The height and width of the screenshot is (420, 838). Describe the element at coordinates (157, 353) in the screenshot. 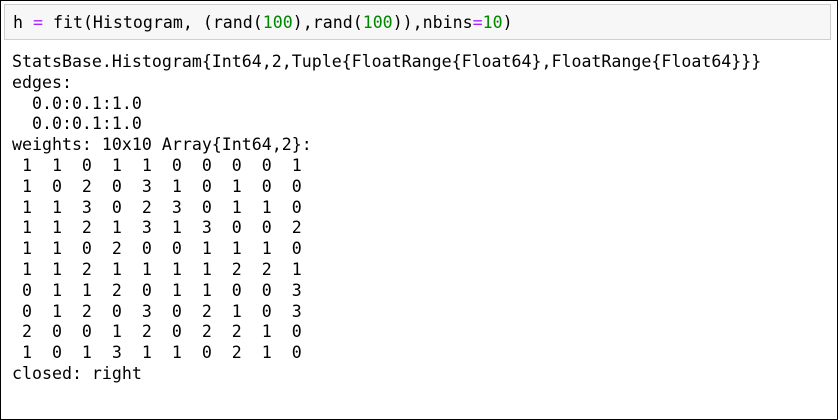

I see `weights-row: 1 0 1 3 1 1 0 2 1 0` at that location.